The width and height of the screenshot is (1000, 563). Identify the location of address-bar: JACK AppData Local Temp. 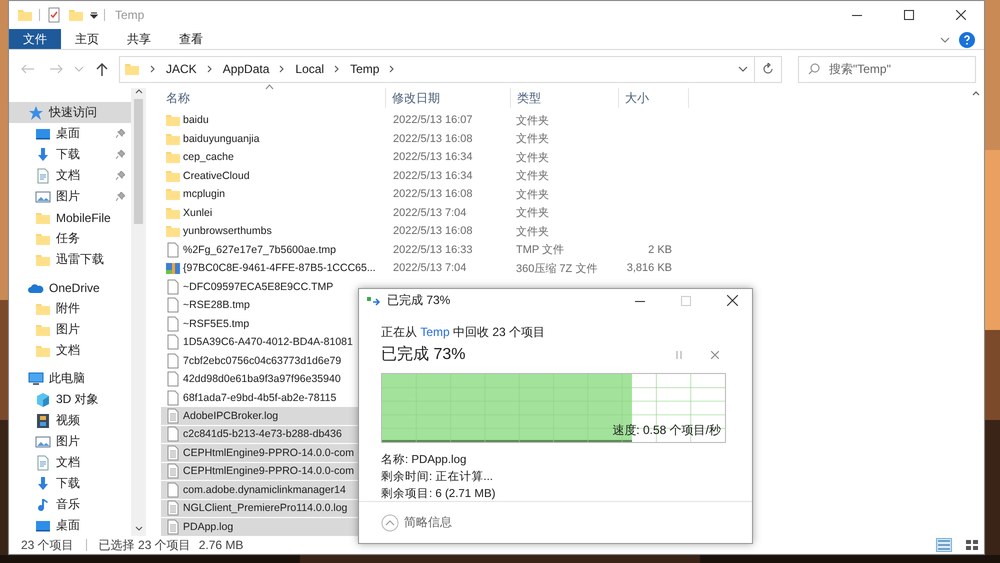
(437, 69).